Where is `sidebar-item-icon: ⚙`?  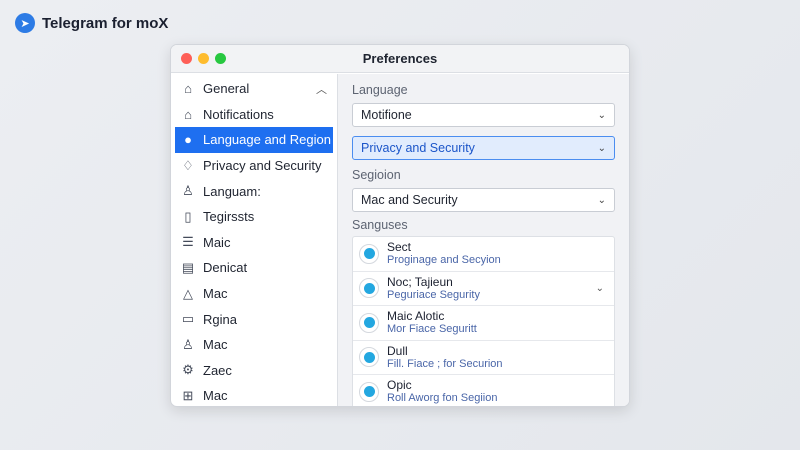
sidebar-item-icon: ⚙ is located at coordinates (188, 370).